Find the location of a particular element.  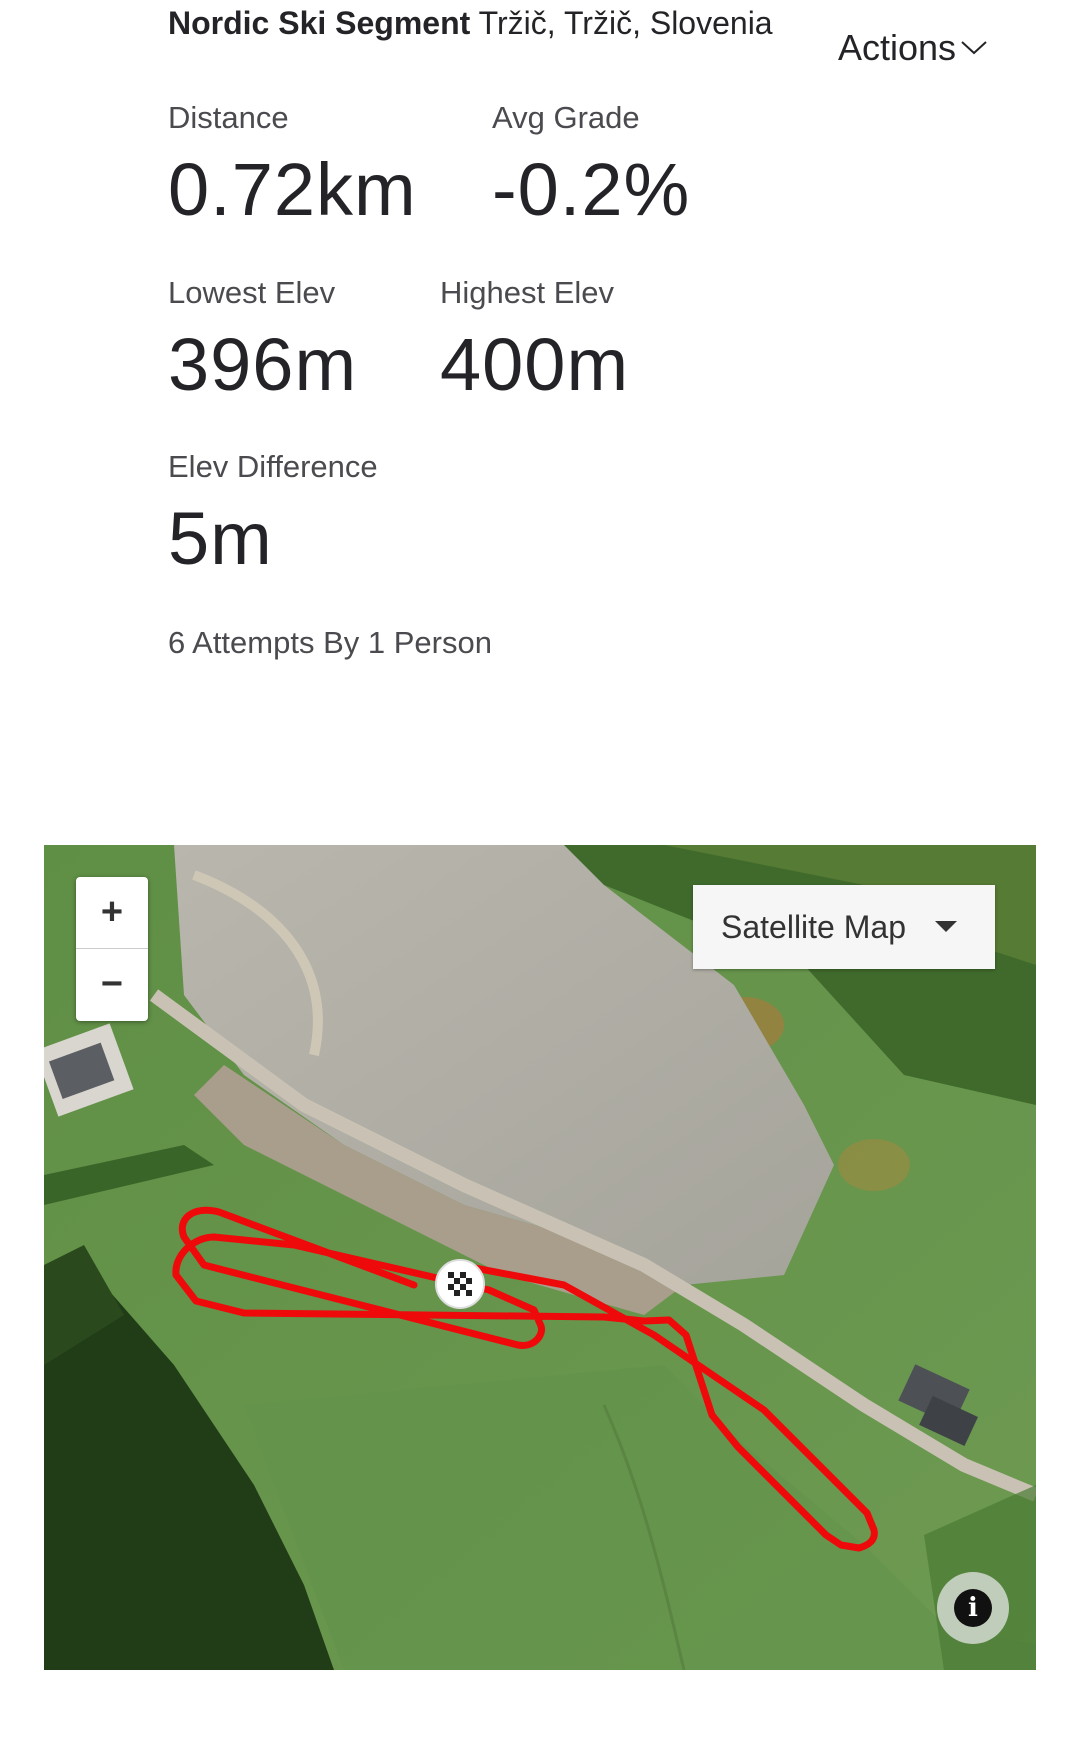

stat-value: 400m is located at coordinates (535, 364).